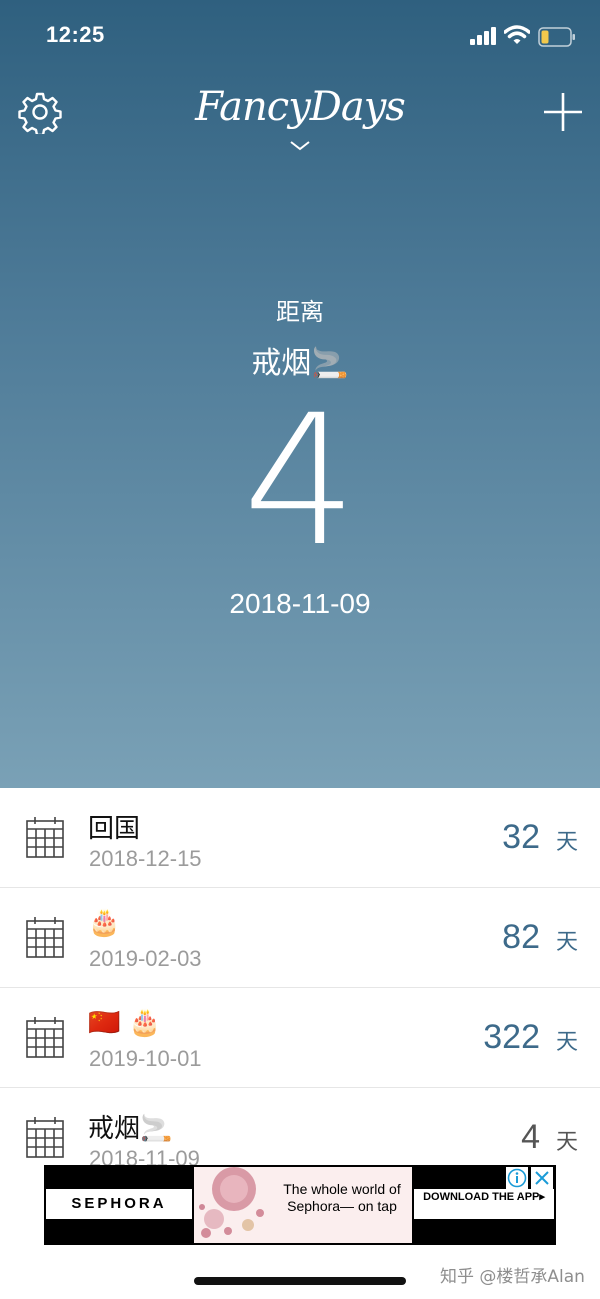 The width and height of the screenshot is (600, 1299). What do you see at coordinates (300, 35) in the screenshot?
I see `status-bar: 12:25` at bounding box center [300, 35].